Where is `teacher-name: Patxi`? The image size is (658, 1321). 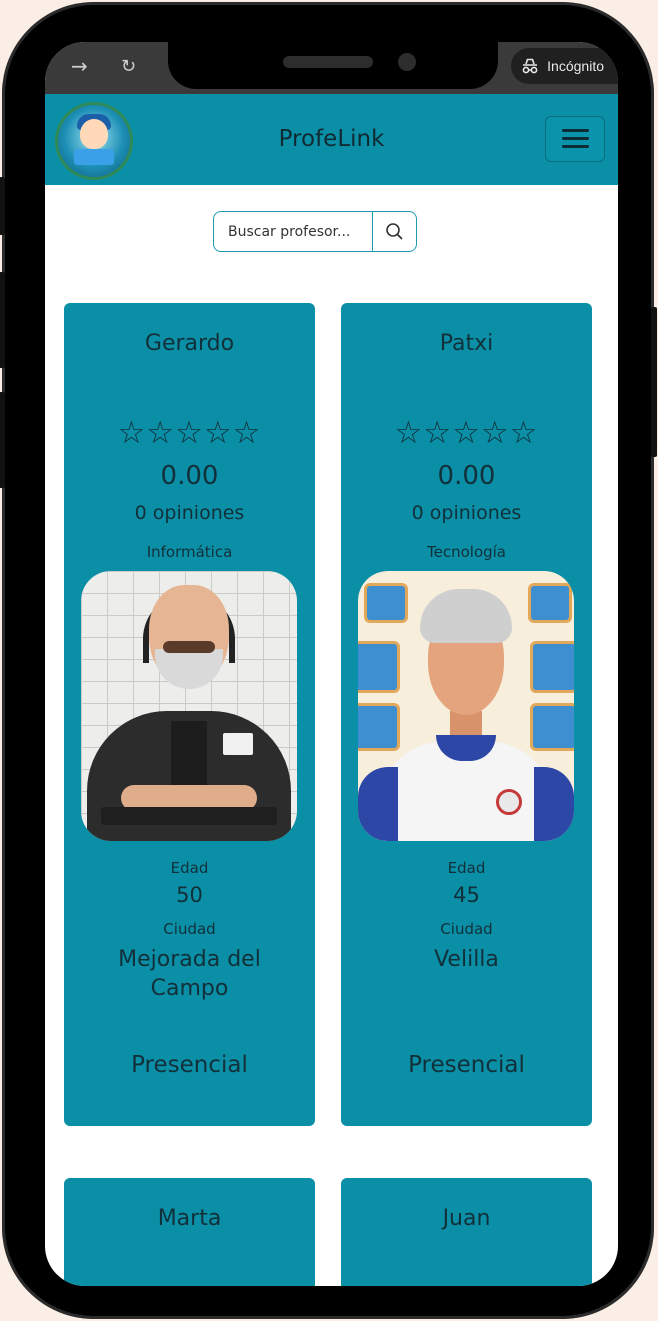
teacher-name: Patxi is located at coordinates (466, 343).